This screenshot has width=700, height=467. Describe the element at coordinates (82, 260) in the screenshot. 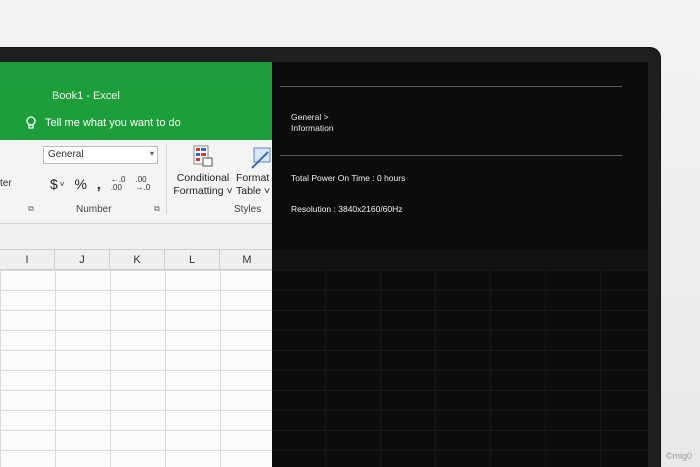

I see `column-header-j: J` at that location.